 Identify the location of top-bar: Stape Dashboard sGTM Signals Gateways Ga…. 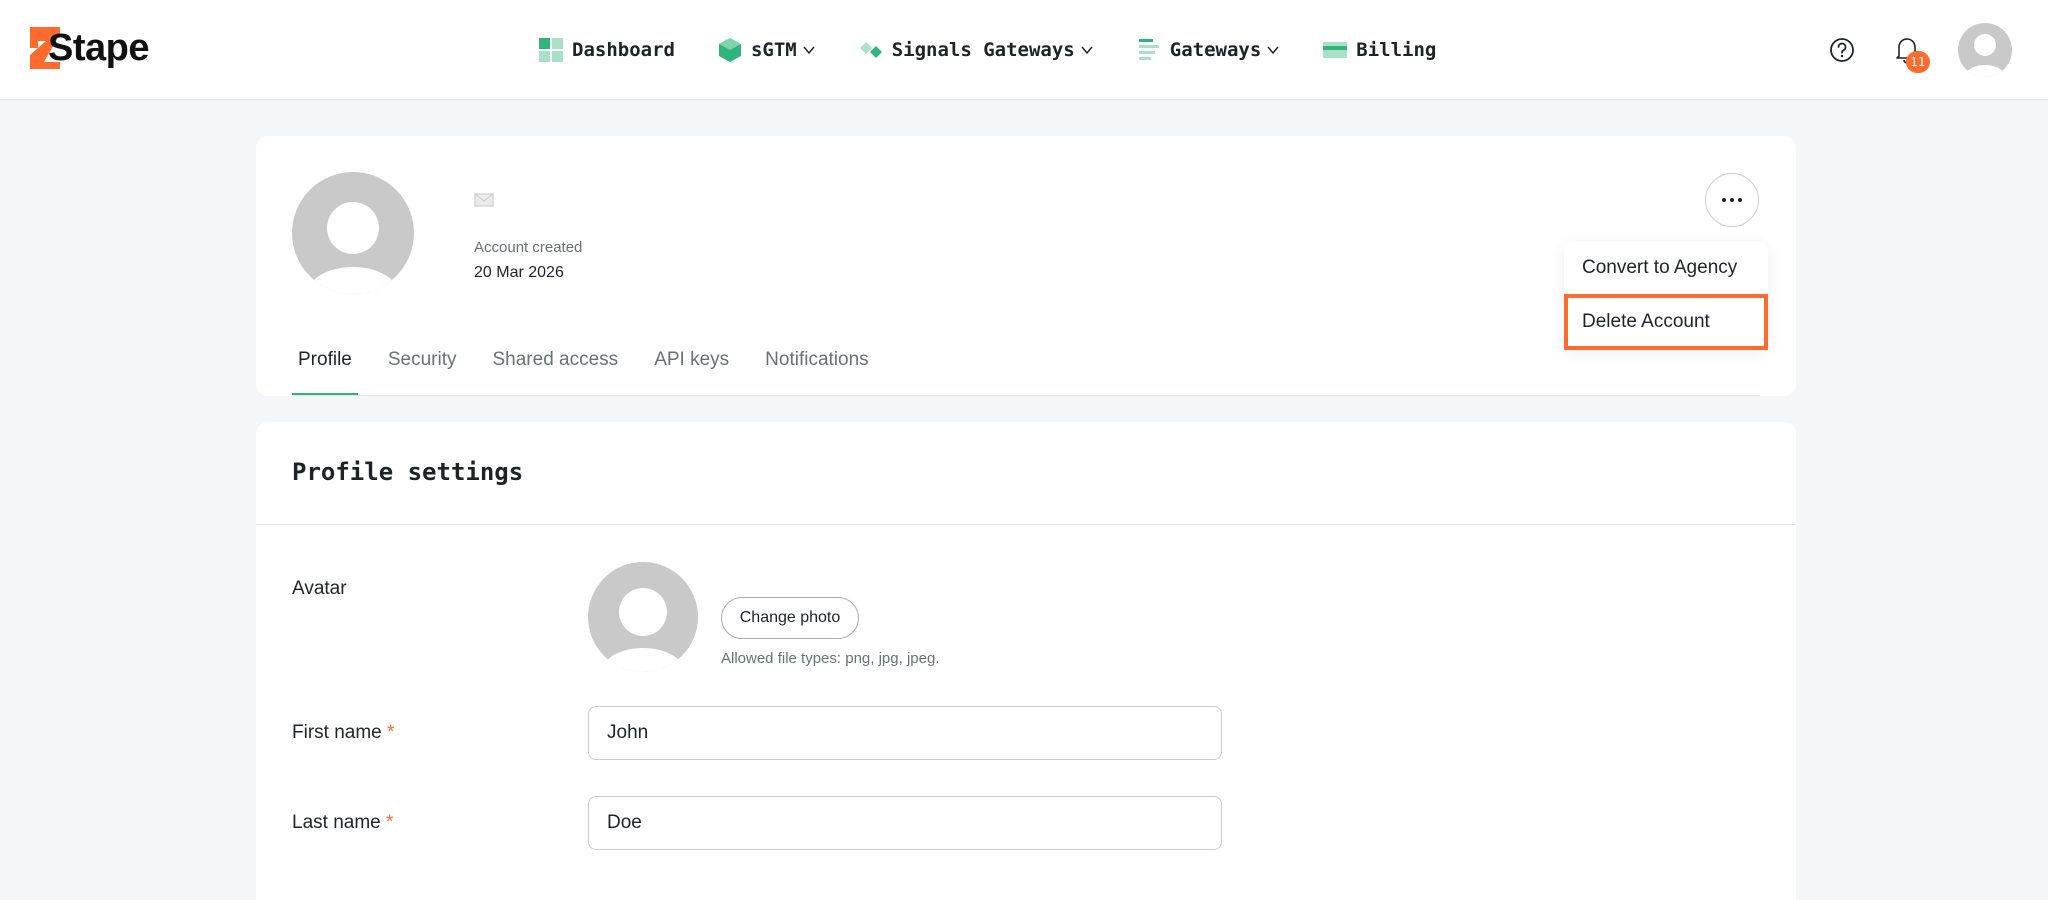
(1024, 50).